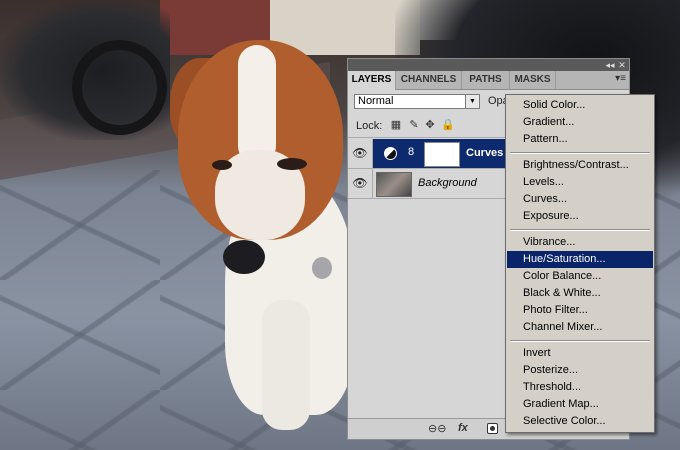 Image resolution: width=680 pixels, height=450 pixels. I want to click on tab-layers: LAYERS, so click(372, 80).